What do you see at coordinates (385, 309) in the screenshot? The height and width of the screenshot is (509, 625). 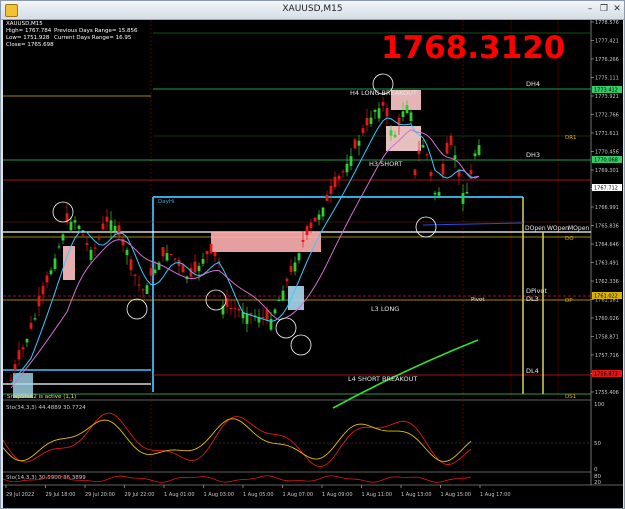 I see `l3-label: L3 LONG` at bounding box center [385, 309].